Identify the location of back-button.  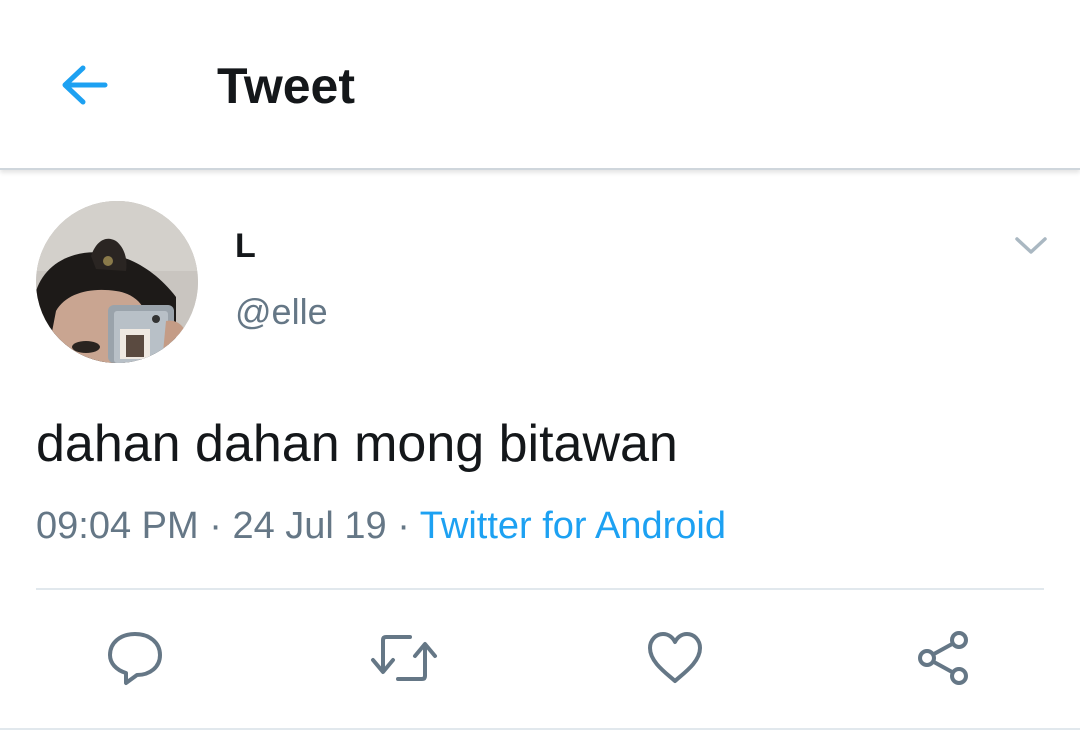
(84, 85).